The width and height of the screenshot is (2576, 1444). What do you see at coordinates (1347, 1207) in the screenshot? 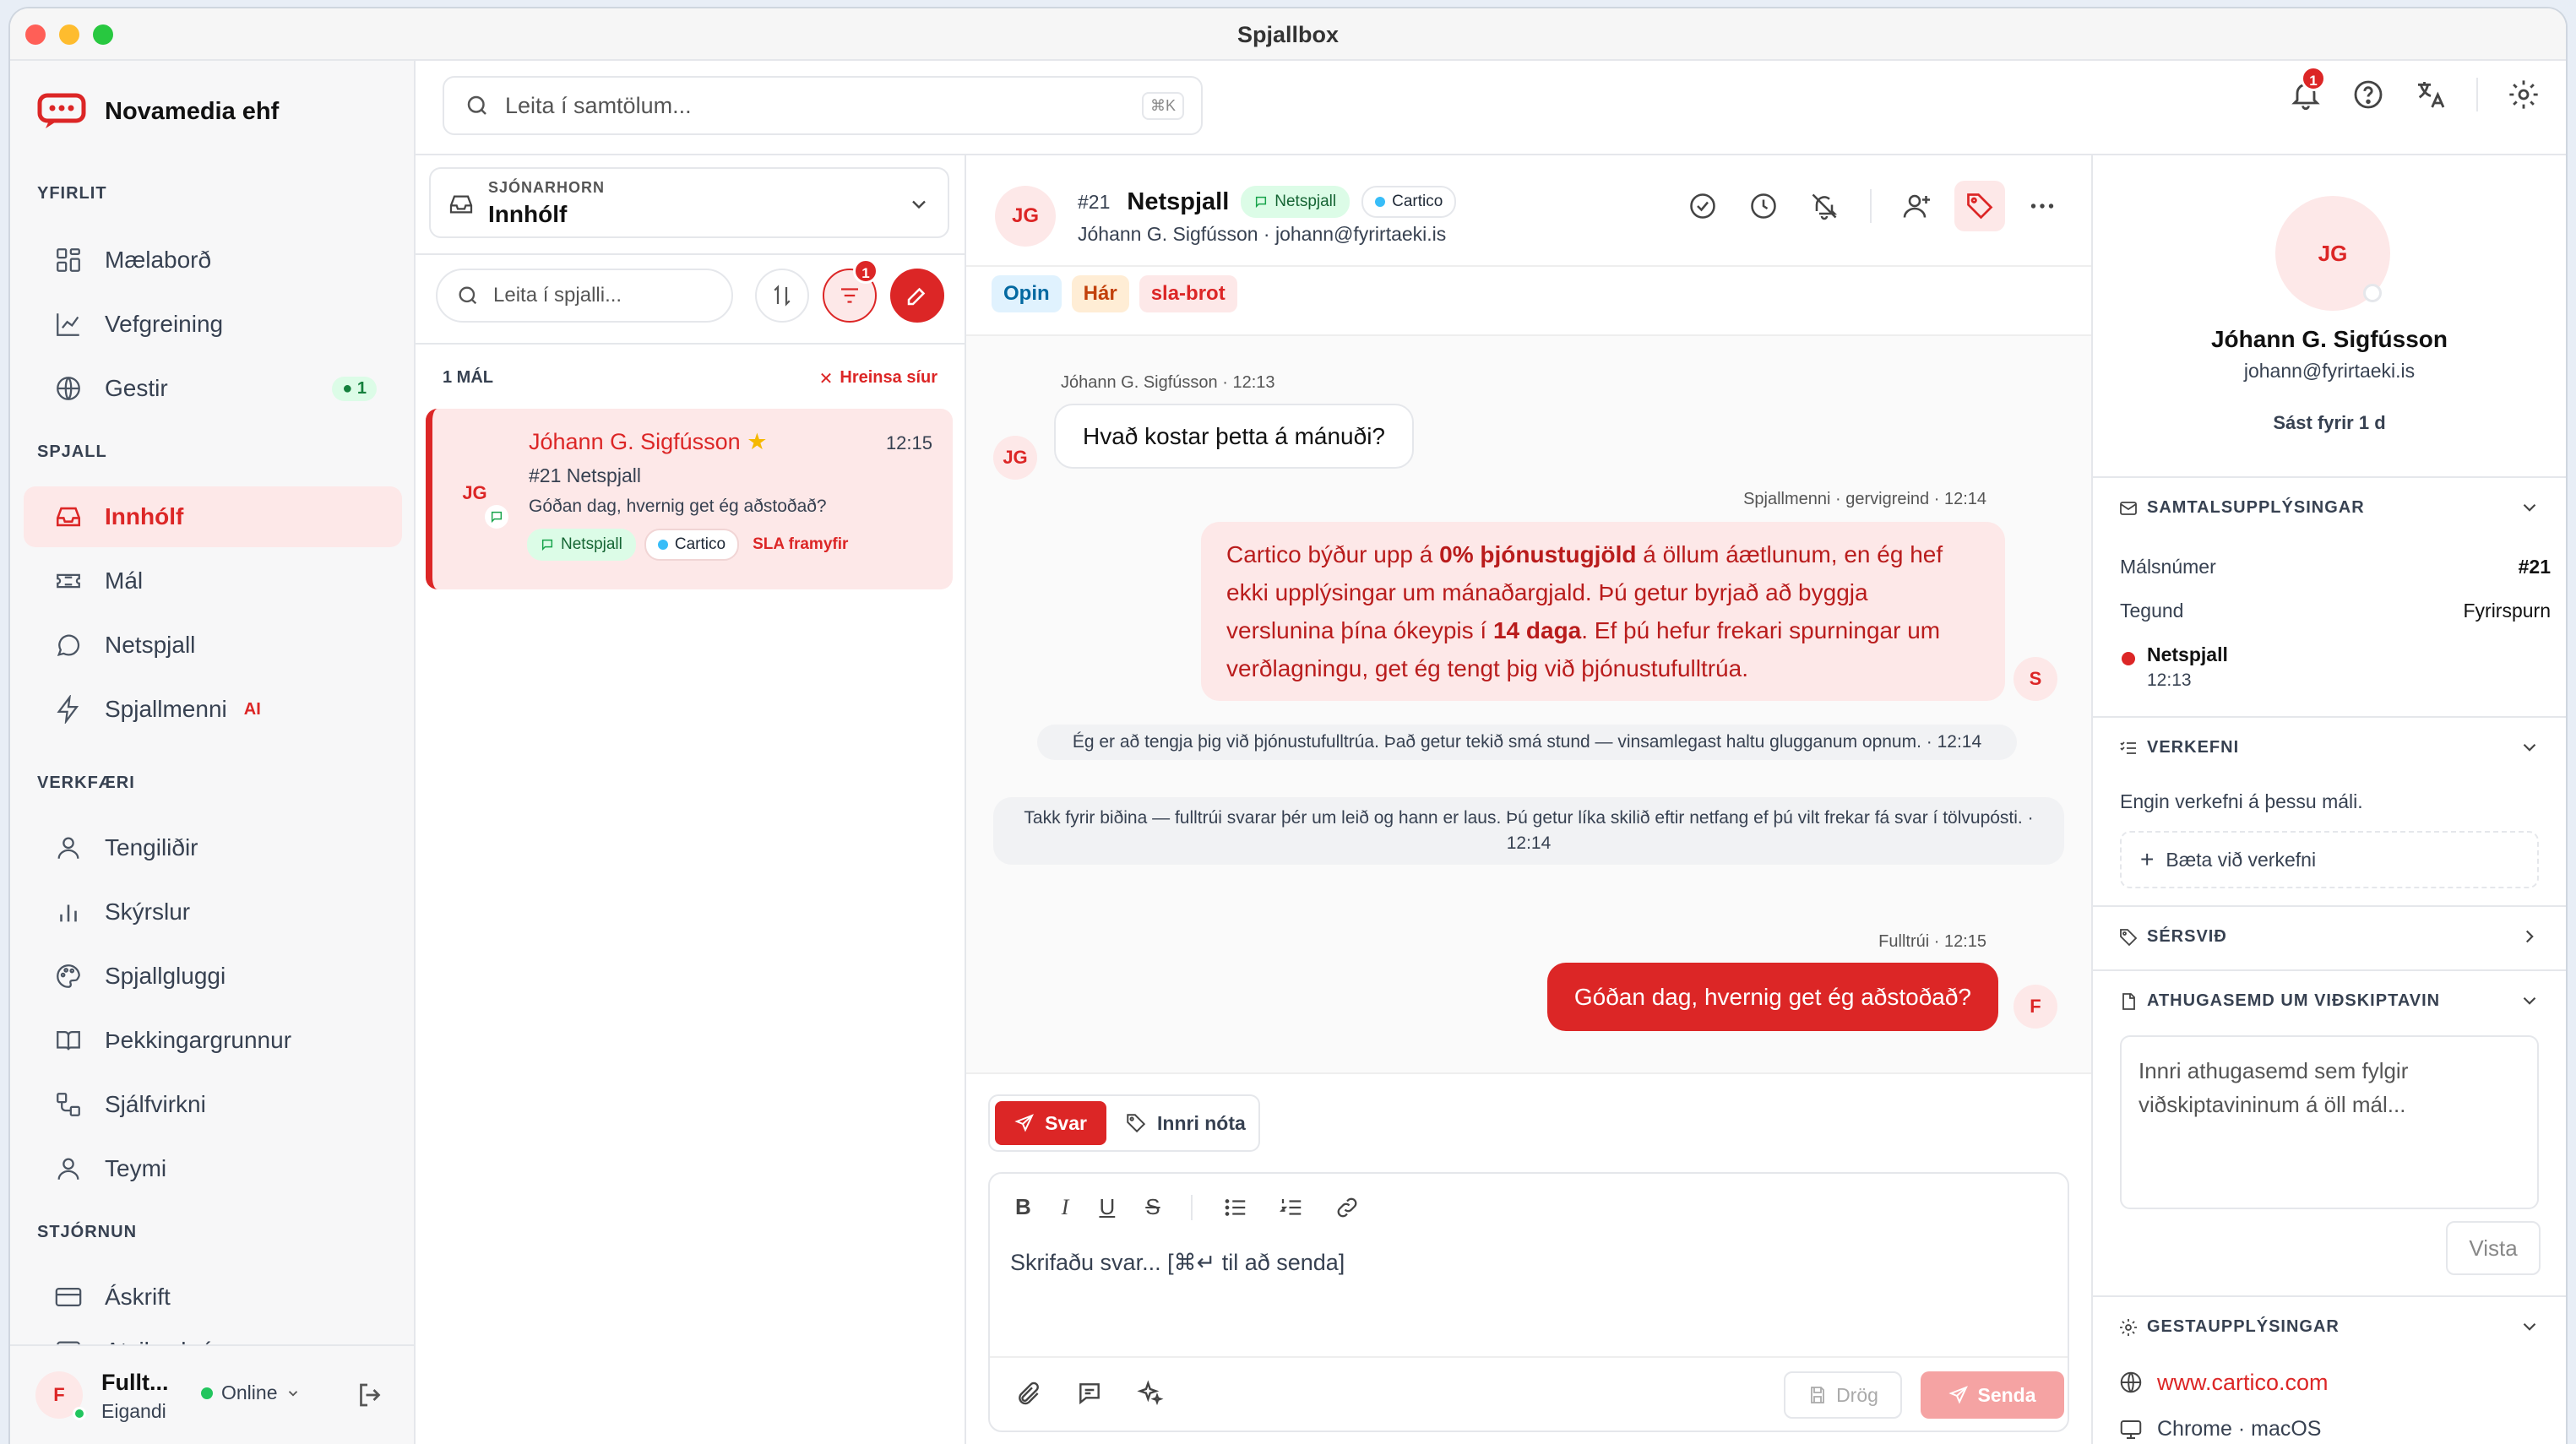
I see `link-icon` at bounding box center [1347, 1207].